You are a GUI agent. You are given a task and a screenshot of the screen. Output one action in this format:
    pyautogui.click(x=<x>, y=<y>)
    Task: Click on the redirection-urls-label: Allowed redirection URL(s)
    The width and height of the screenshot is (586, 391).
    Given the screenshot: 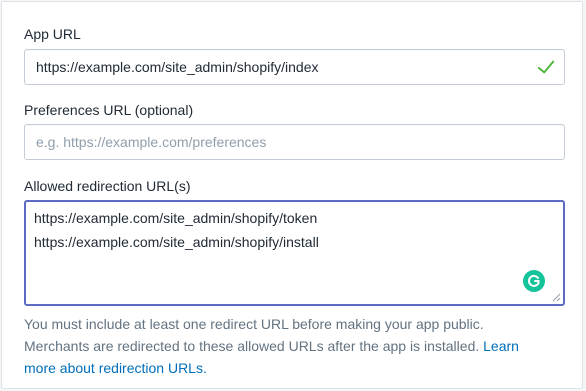 What is the action you would take?
    pyautogui.click(x=107, y=186)
    